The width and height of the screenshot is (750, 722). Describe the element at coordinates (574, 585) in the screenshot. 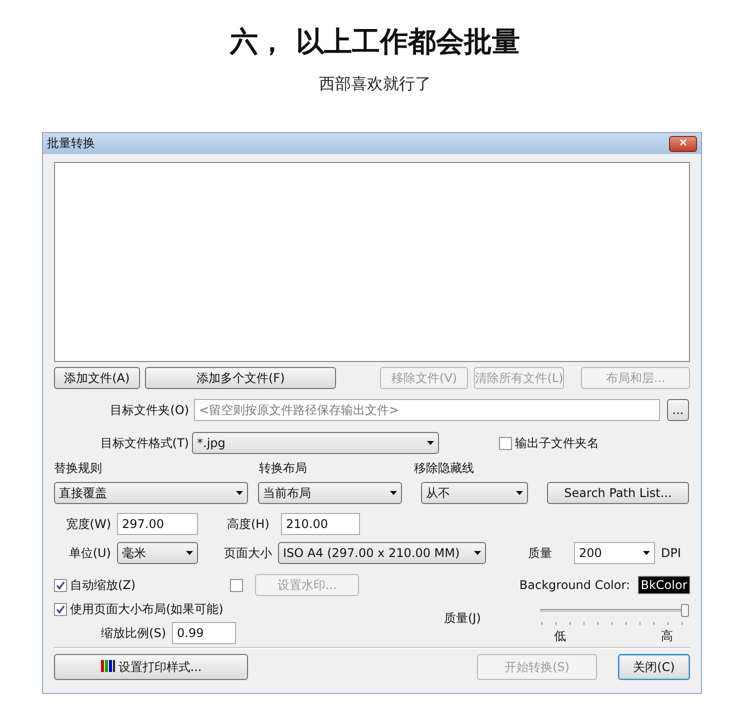

I see `field-label: Background Color:` at that location.